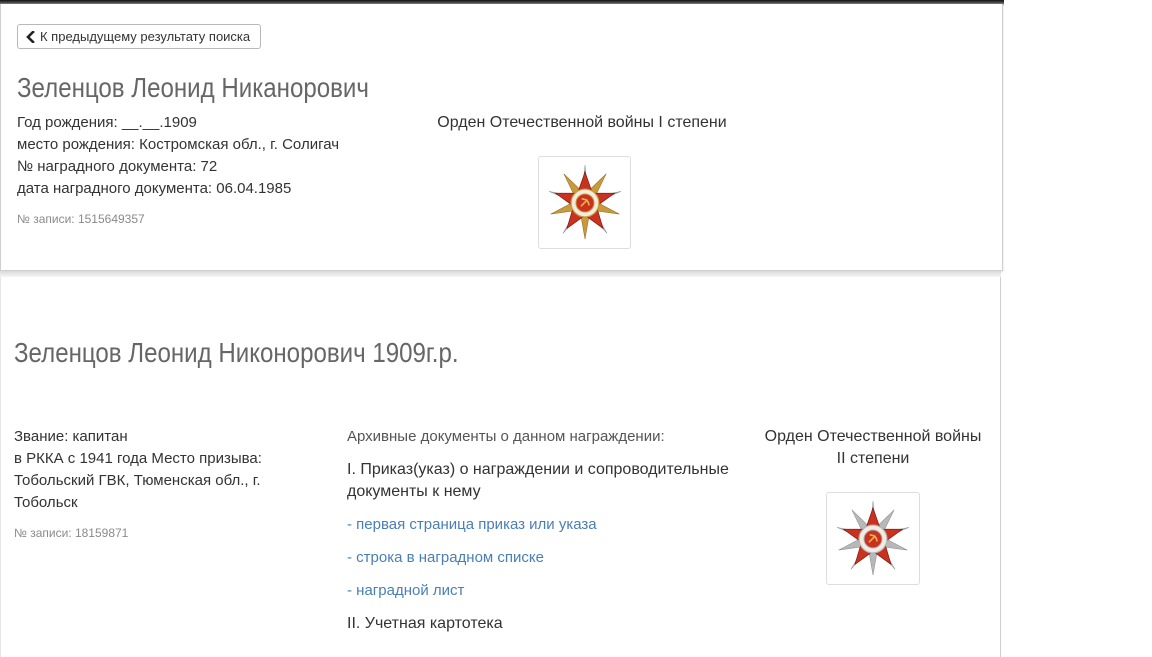 This screenshot has width=1152, height=657. I want to click on rank: Звание: капитан, so click(71, 436).